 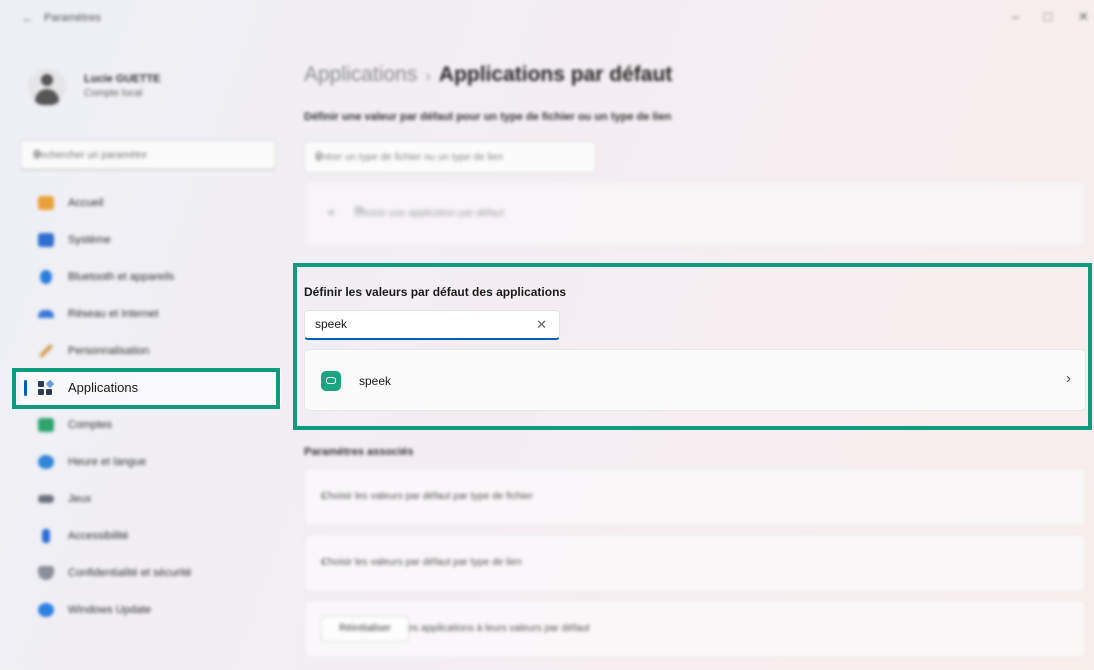 What do you see at coordinates (47, 87) in the screenshot?
I see `avatar` at bounding box center [47, 87].